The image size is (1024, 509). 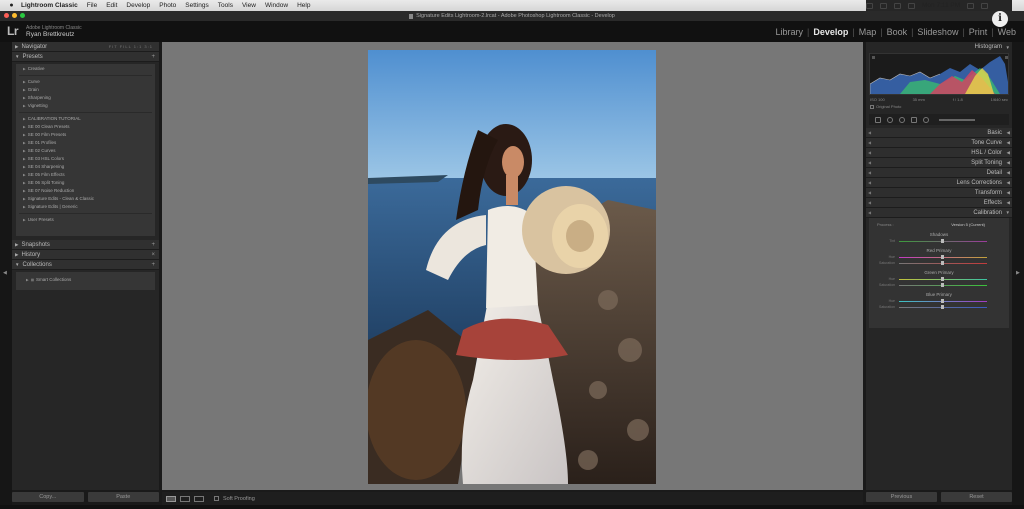 I want to click on module-slideshow: Slideshow, so click(x=937, y=32).